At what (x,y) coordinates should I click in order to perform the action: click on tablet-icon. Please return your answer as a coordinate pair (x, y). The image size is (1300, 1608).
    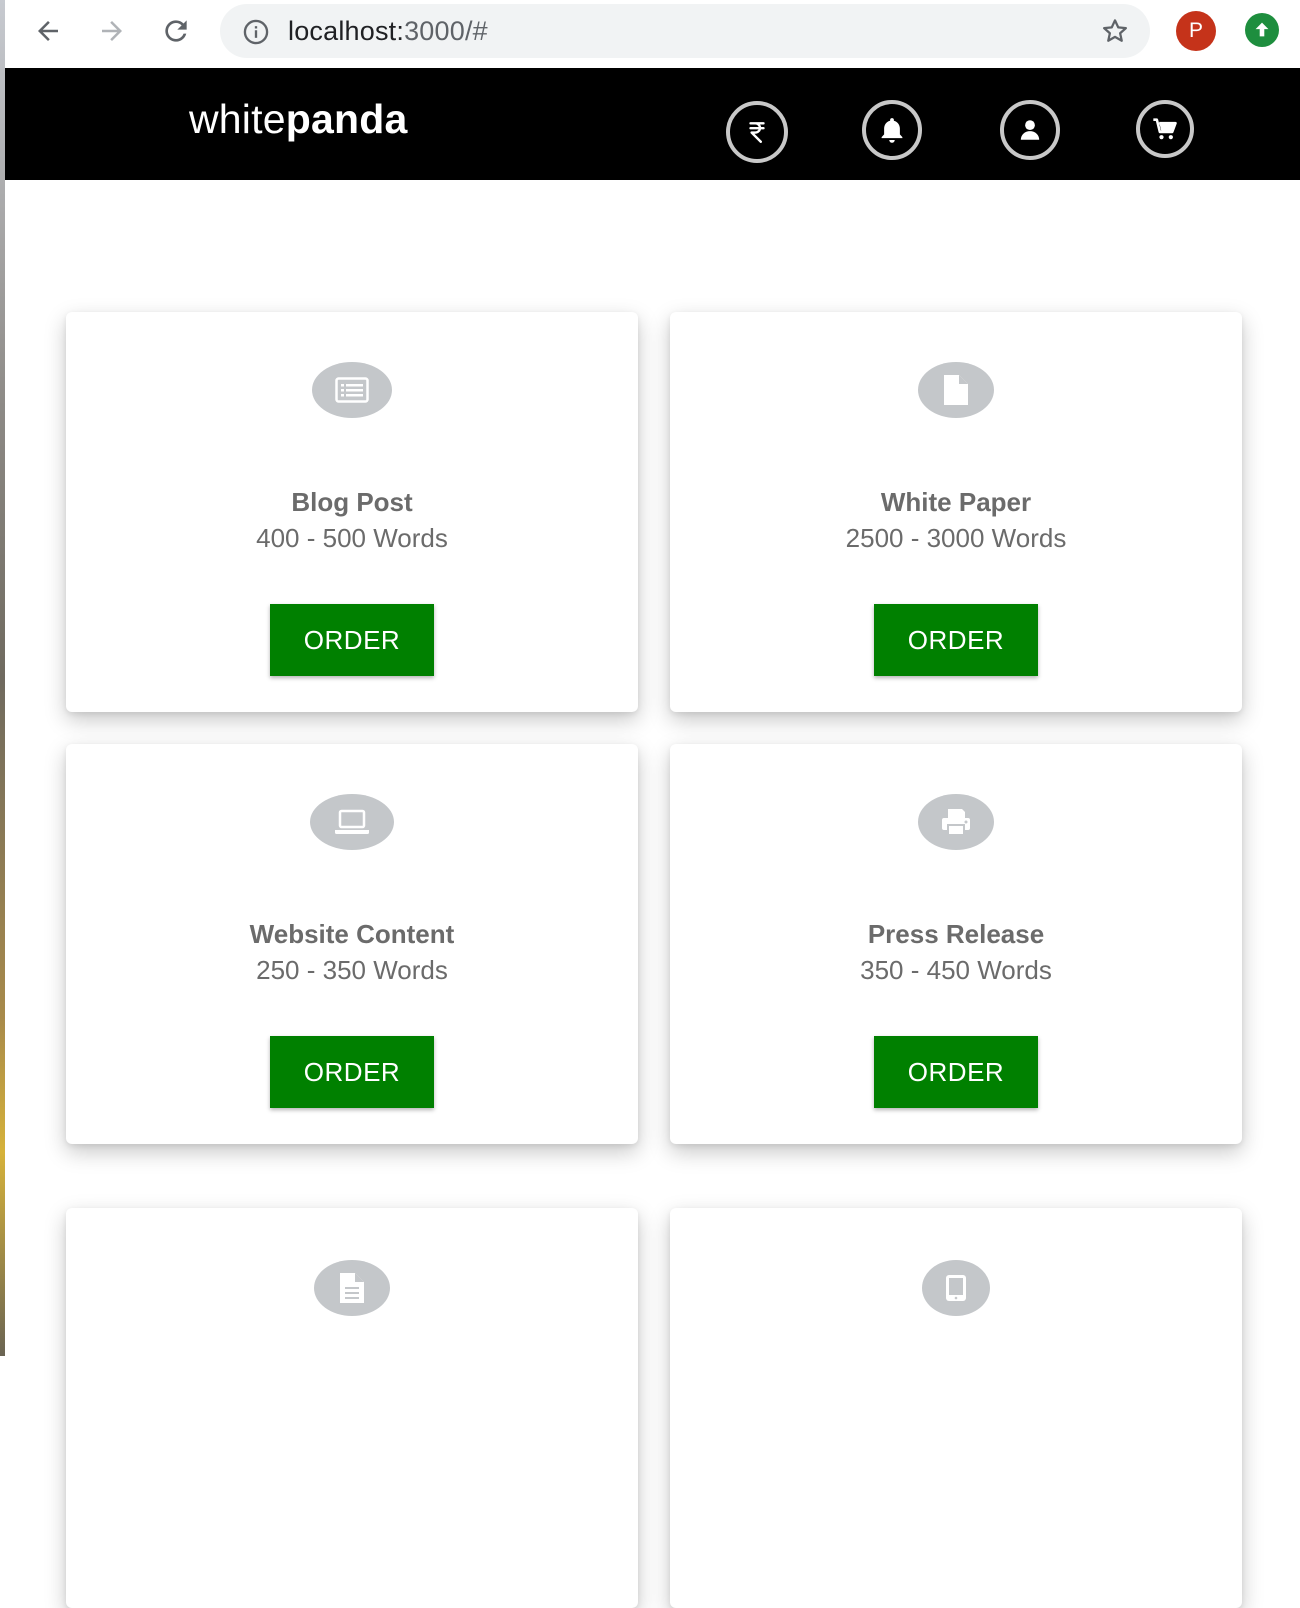
    Looking at the image, I should click on (956, 1288).